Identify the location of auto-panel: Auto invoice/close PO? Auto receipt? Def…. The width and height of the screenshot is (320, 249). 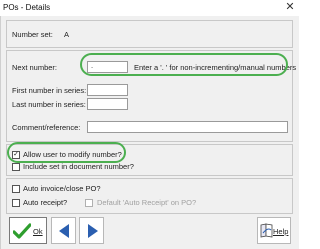
(149, 196).